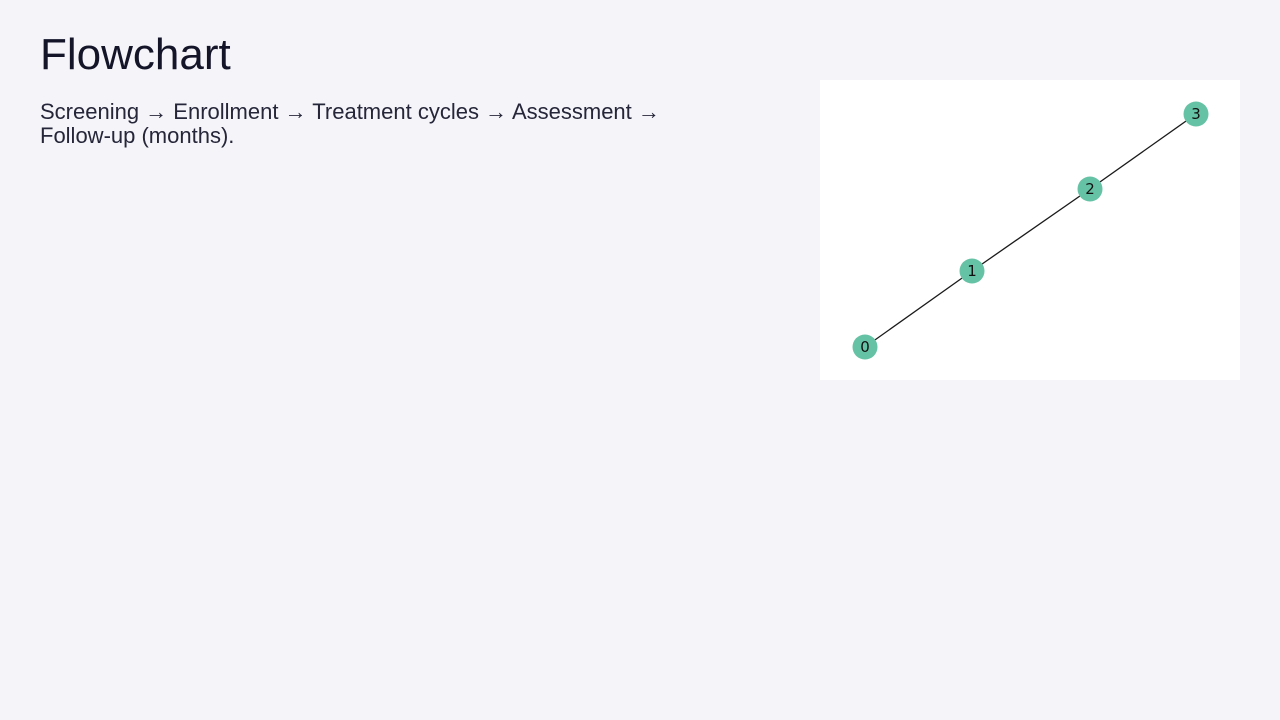  I want to click on node-label: 2, so click(1090, 189).